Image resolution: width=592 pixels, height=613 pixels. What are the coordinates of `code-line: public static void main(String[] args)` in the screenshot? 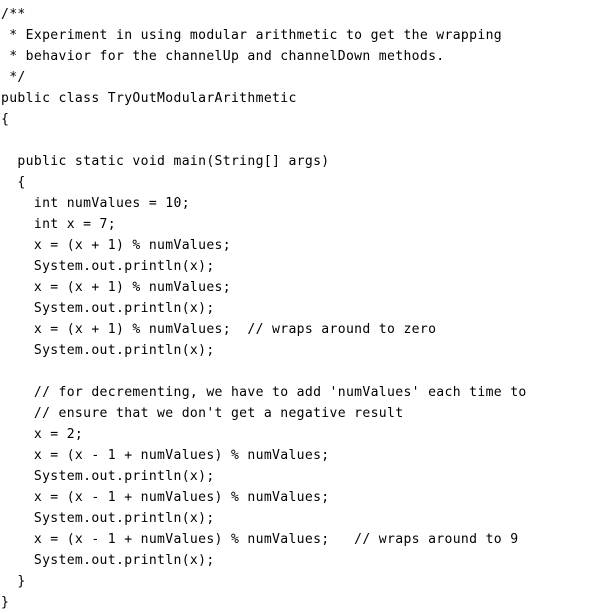 It's located at (165, 161).